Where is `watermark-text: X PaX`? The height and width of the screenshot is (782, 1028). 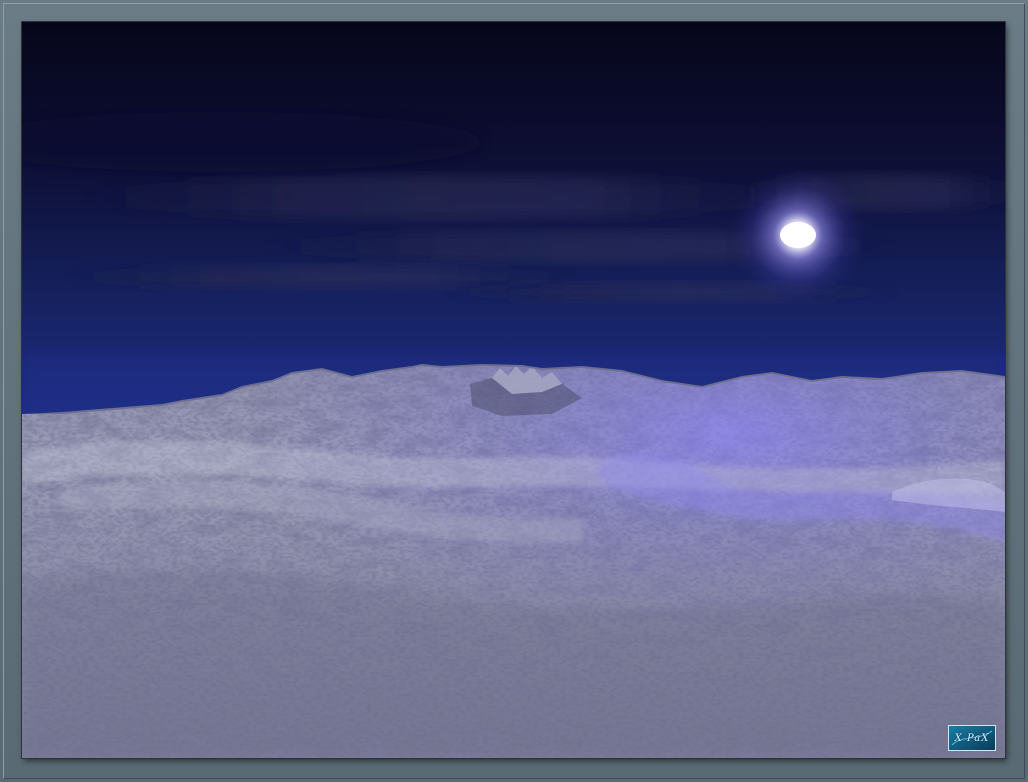
watermark-text: X PaX is located at coordinates (972, 738).